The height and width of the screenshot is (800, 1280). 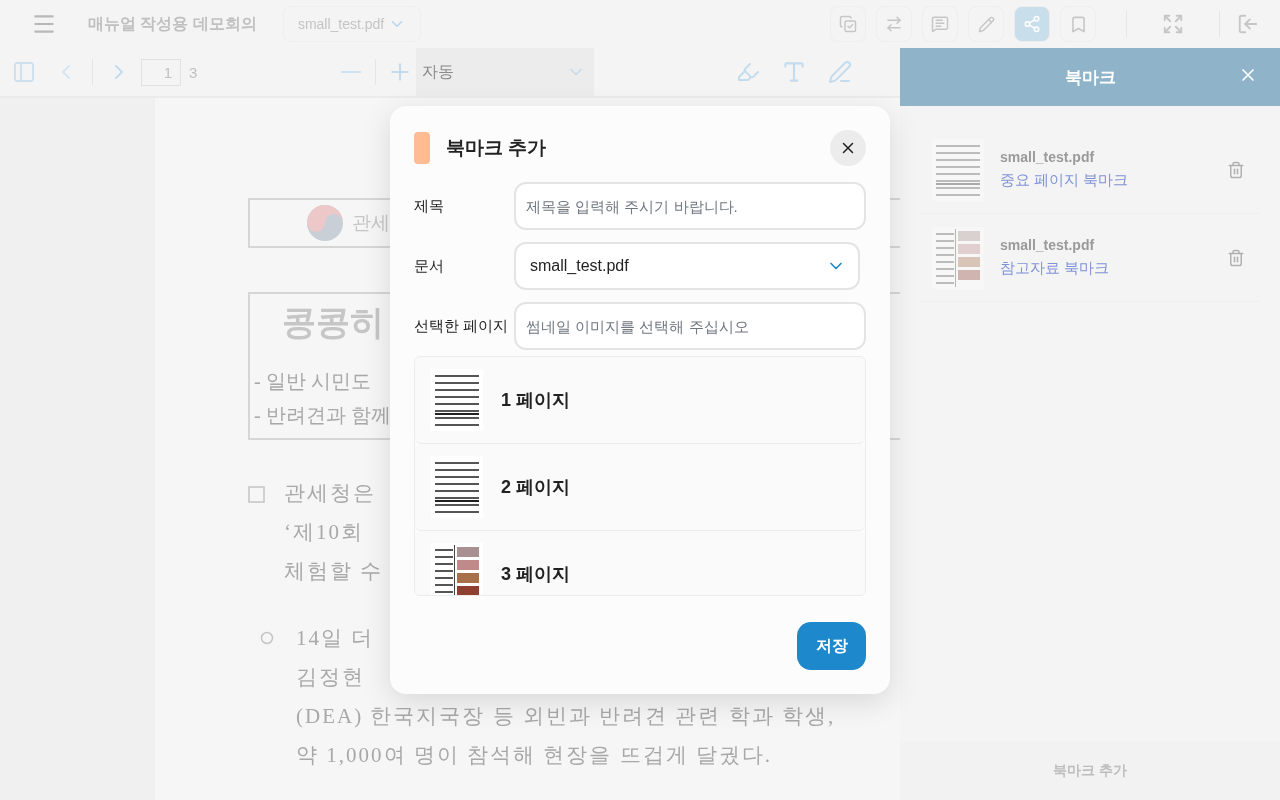 I want to click on bookmark-item: small_test.pdf 중요 페이지 북마크, so click(x=1090, y=170).